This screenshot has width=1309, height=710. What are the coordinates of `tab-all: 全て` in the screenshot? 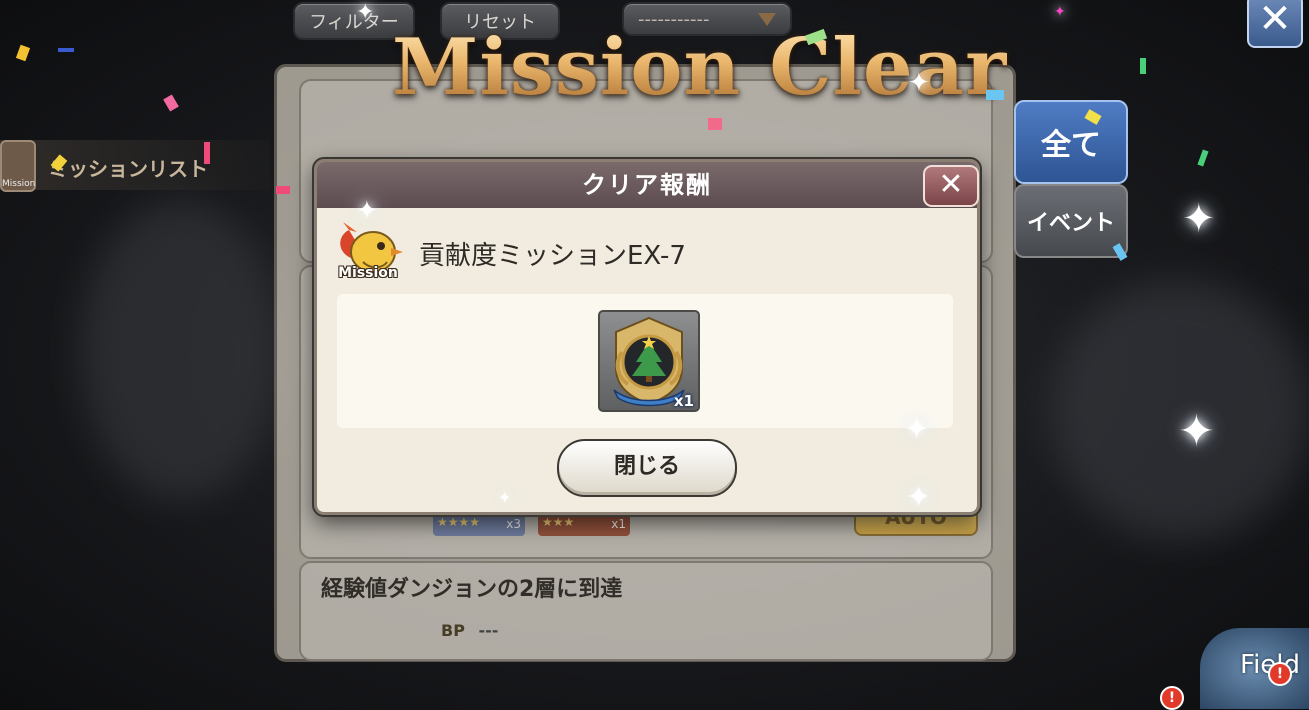 It's located at (1071, 142).